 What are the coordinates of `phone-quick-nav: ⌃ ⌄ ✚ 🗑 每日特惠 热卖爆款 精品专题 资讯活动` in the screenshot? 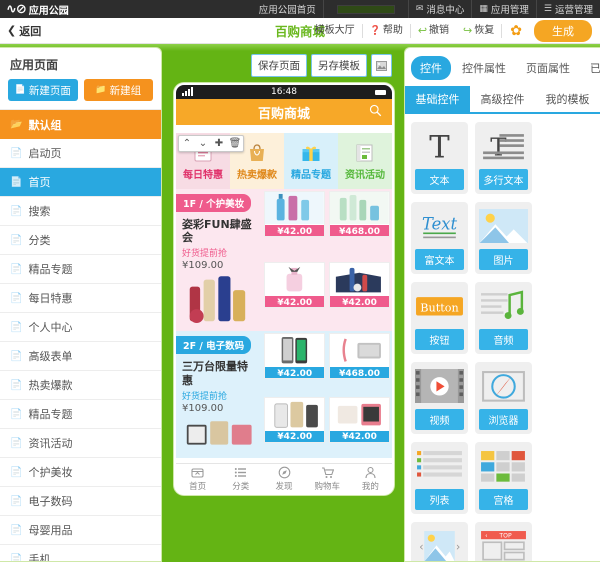 It's located at (284, 161).